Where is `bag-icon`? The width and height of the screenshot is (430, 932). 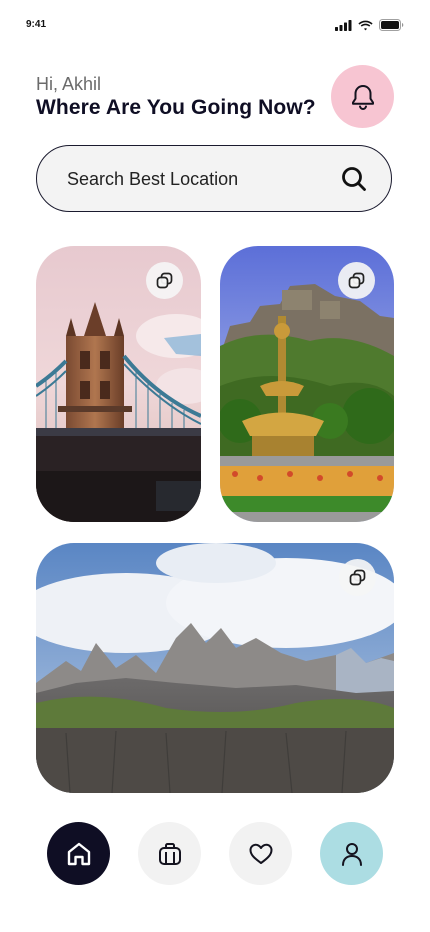
bag-icon is located at coordinates (169, 853).